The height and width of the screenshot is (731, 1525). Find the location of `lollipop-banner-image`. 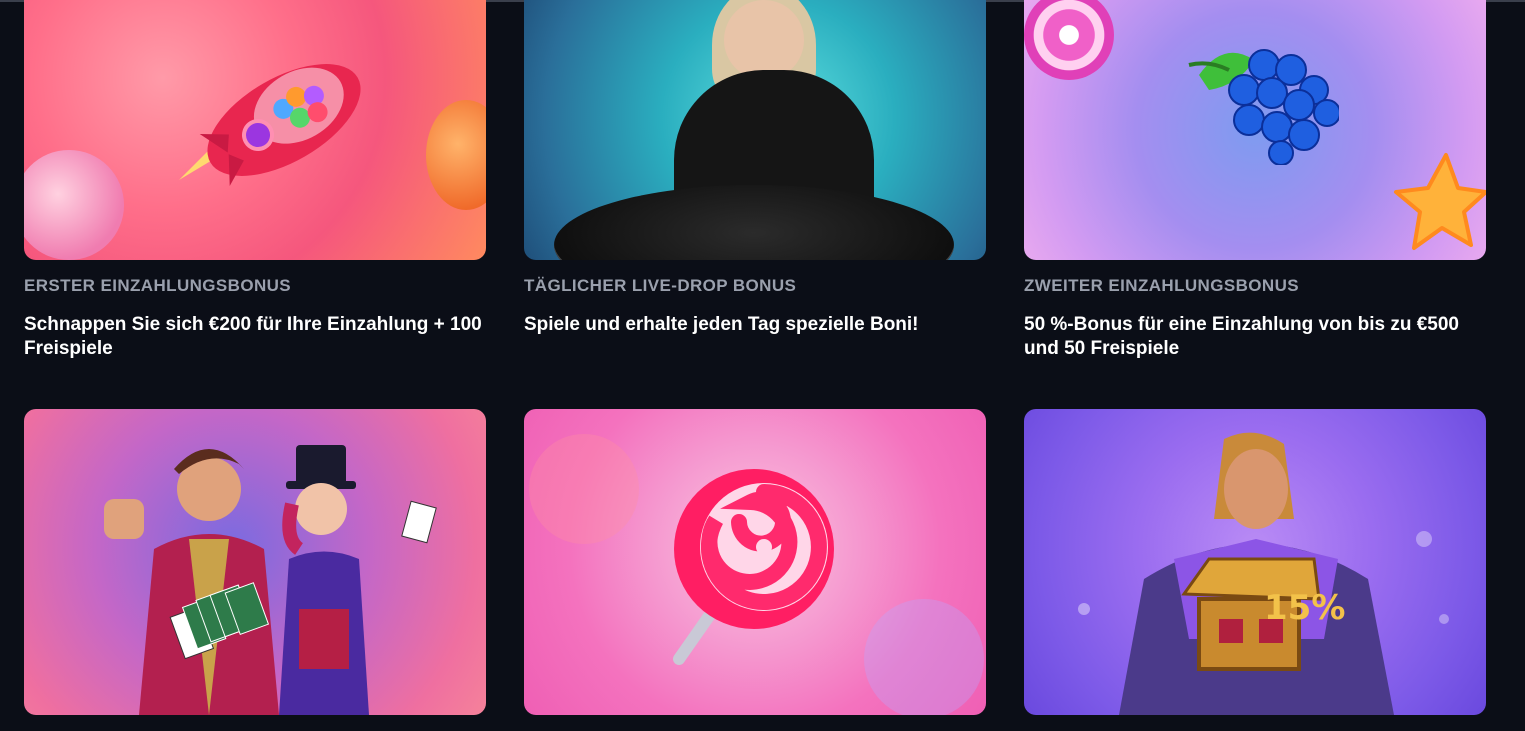

lollipop-banner-image is located at coordinates (755, 562).